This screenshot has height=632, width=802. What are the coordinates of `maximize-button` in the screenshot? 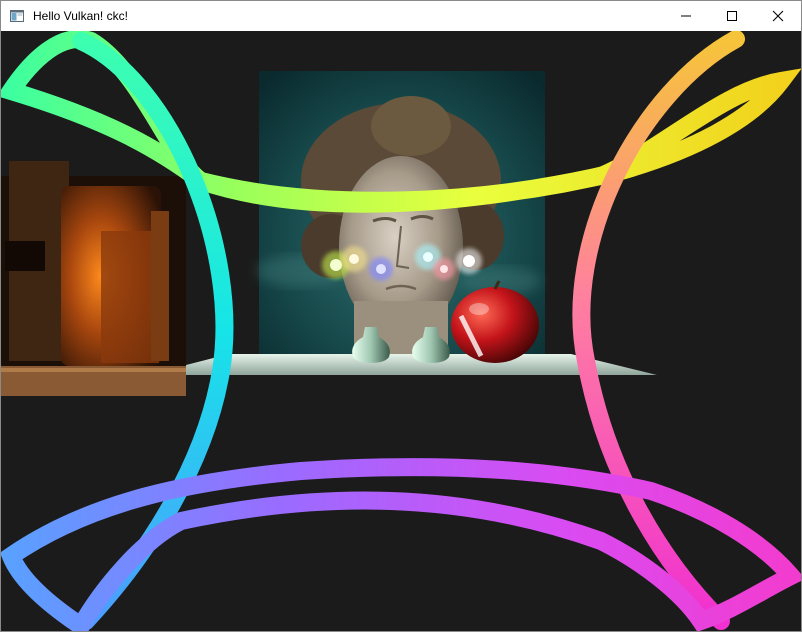 It's located at (732, 16).